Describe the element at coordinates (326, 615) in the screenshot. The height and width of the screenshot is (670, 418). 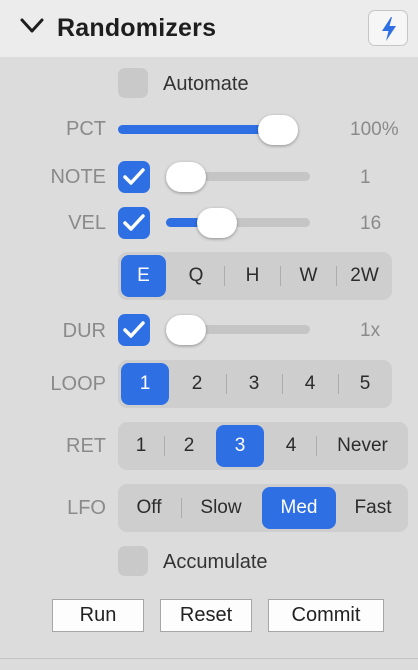
I see `commit-button: Commit` at that location.